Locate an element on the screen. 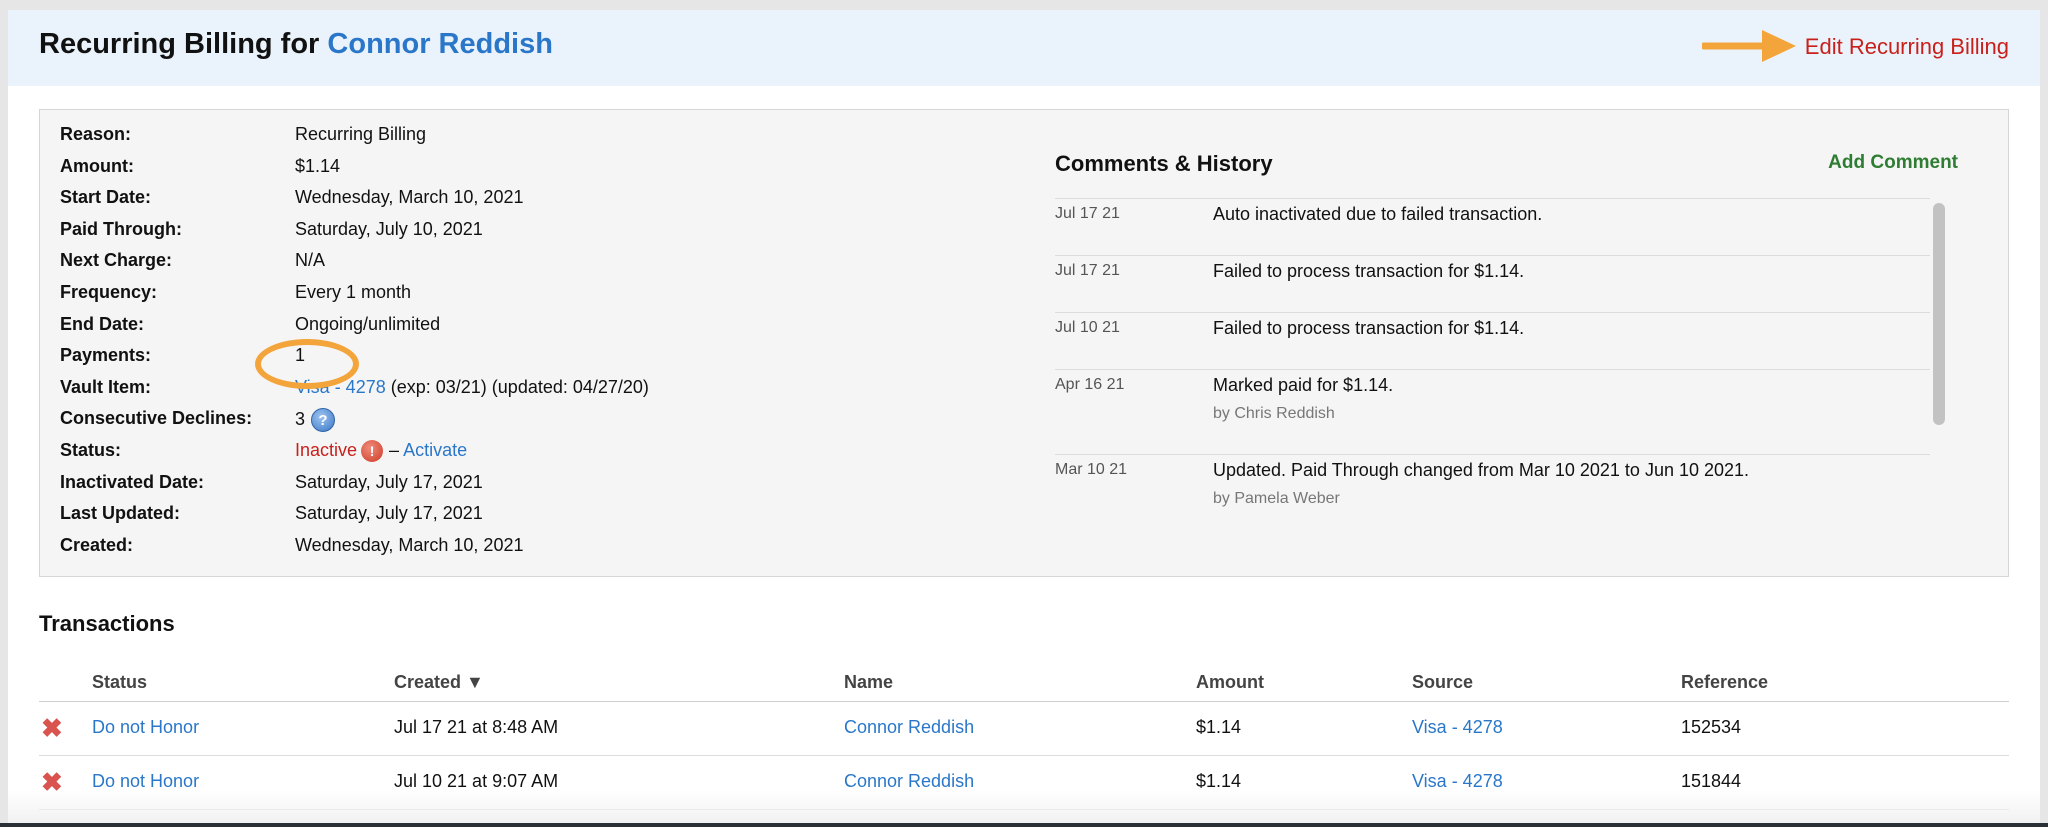 The width and height of the screenshot is (2048, 827). customer-name-link: Connor Reddish is located at coordinates (440, 44).